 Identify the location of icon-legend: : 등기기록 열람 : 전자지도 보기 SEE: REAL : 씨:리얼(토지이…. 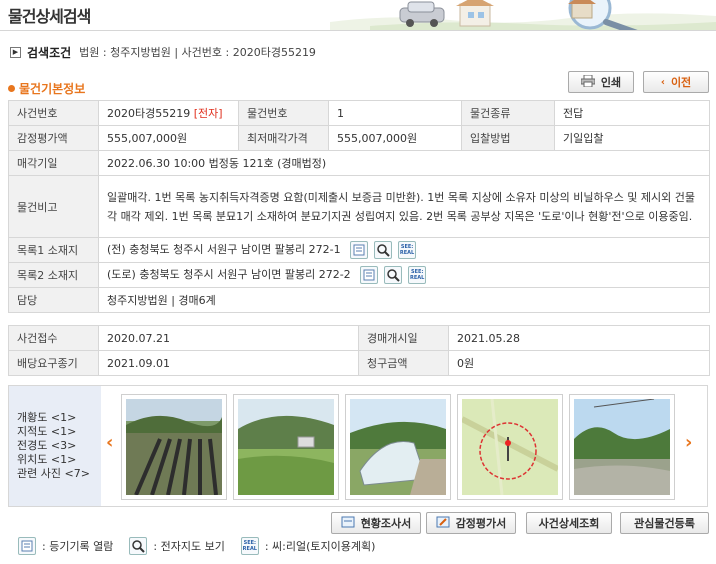
(196, 546).